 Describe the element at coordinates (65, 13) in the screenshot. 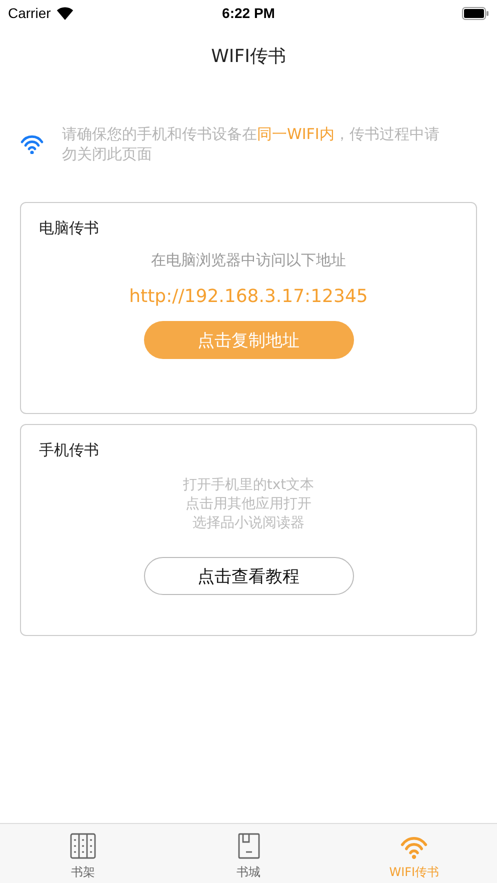

I see `wifi-signal-icon` at that location.